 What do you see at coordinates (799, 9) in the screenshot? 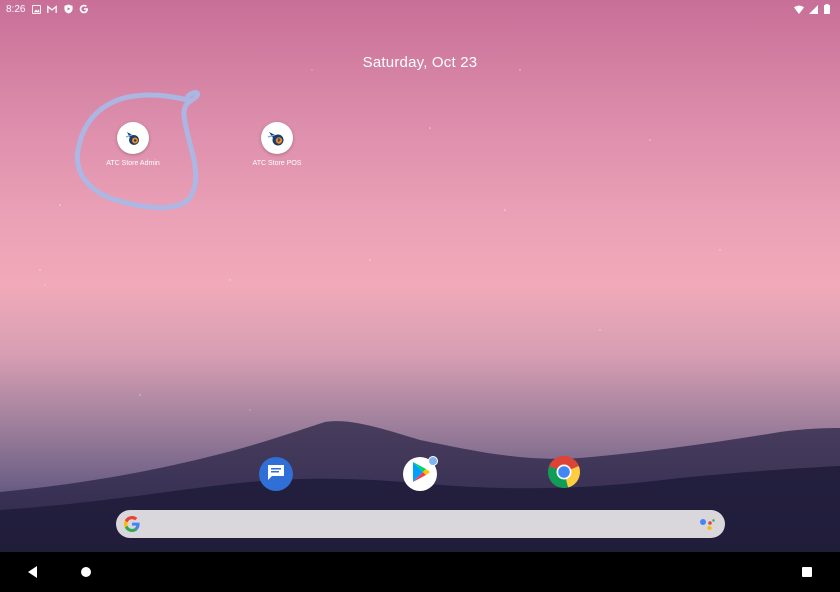
I see `wifi-icon` at bounding box center [799, 9].